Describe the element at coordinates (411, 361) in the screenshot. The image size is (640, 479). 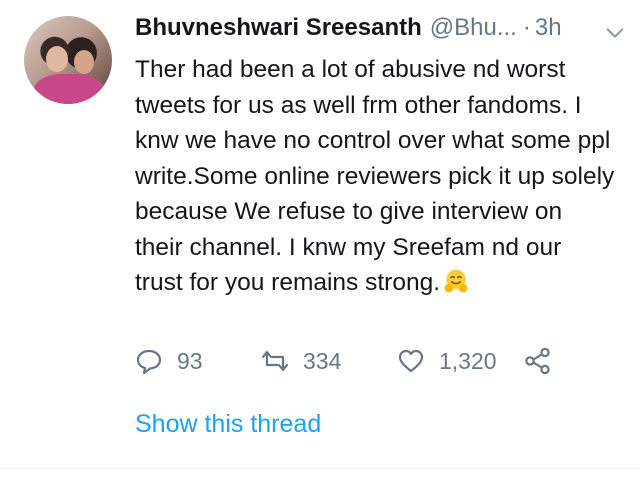
I see `heart-outline-icon` at that location.